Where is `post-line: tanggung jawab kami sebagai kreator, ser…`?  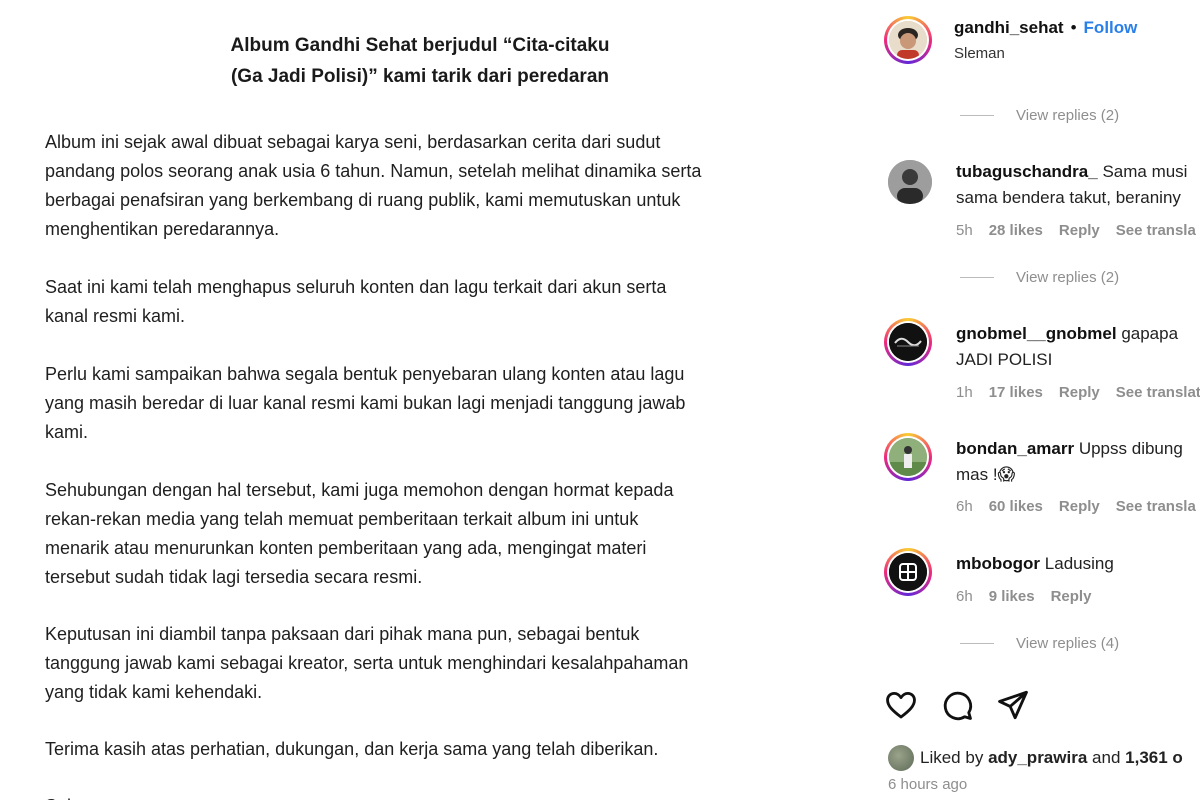 post-line: tanggung jawab kami sebagai kreator, ser… is located at coordinates (367, 663).